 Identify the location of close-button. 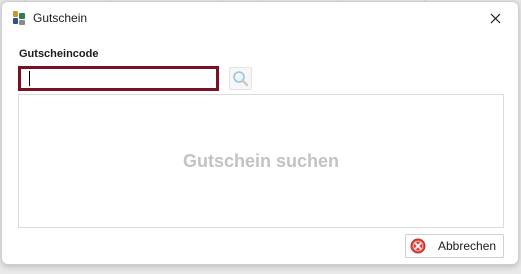
(495, 18).